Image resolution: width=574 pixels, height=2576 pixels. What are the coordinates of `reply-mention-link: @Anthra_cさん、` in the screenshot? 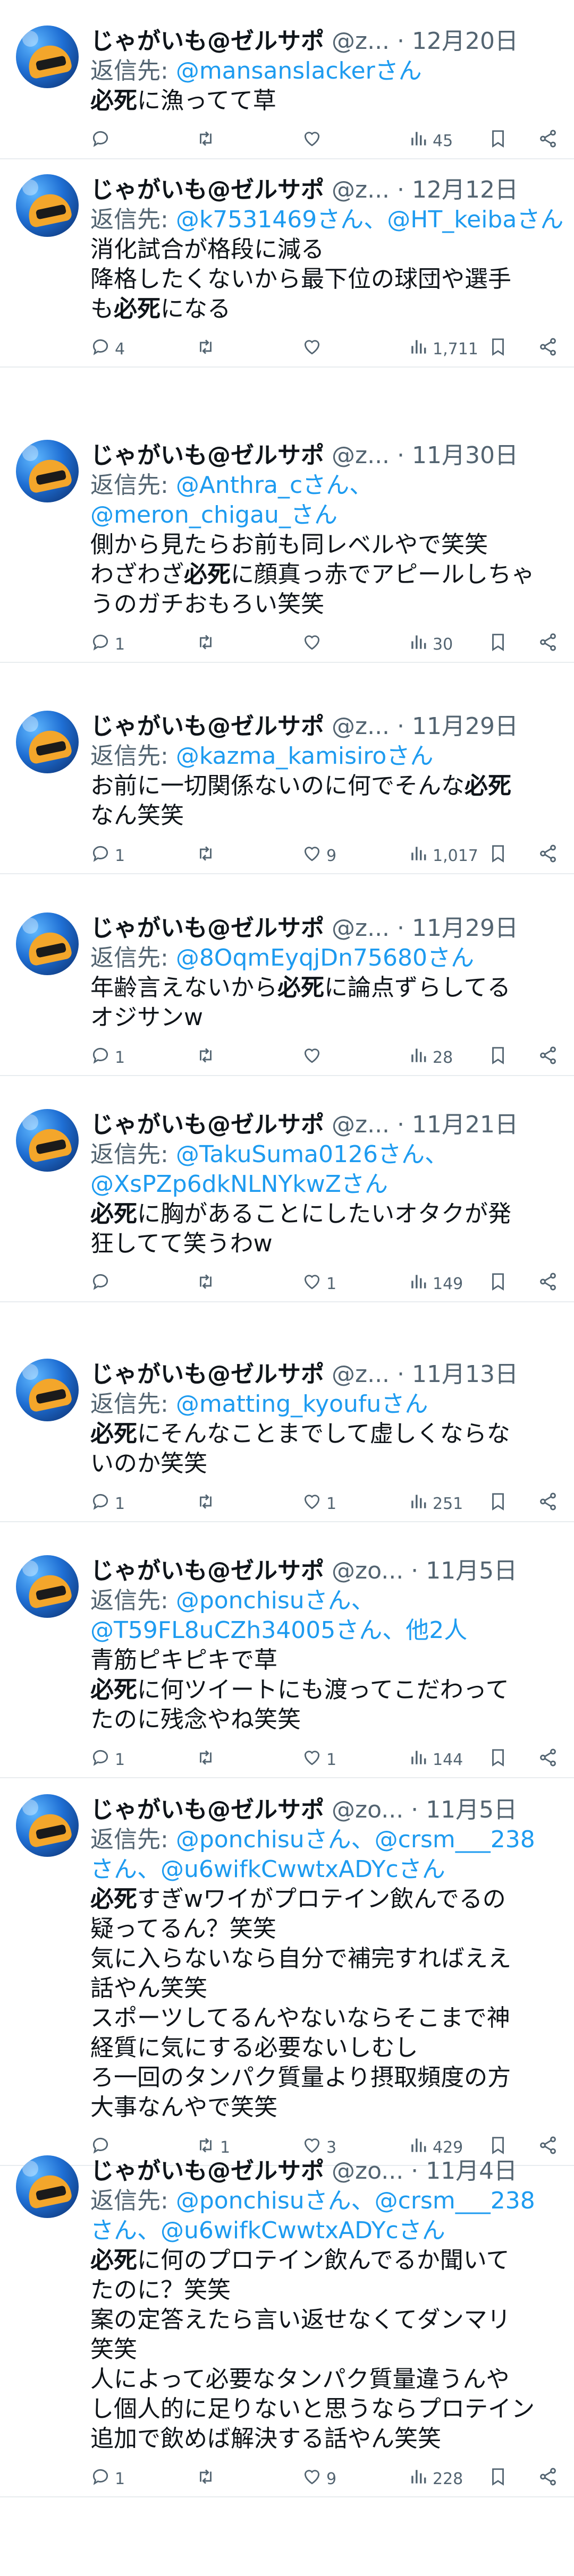 It's located at (274, 486).